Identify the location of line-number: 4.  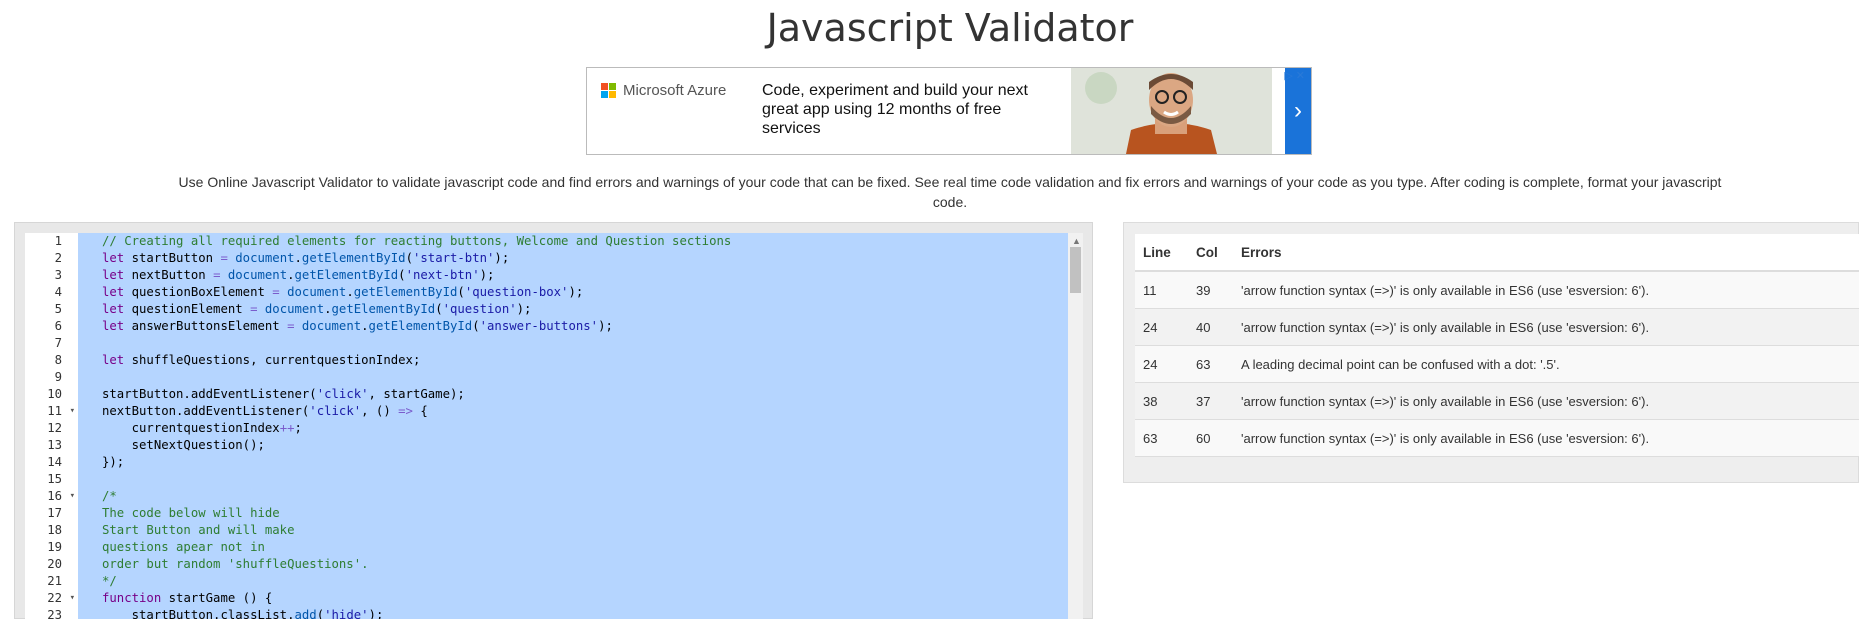
(58, 292).